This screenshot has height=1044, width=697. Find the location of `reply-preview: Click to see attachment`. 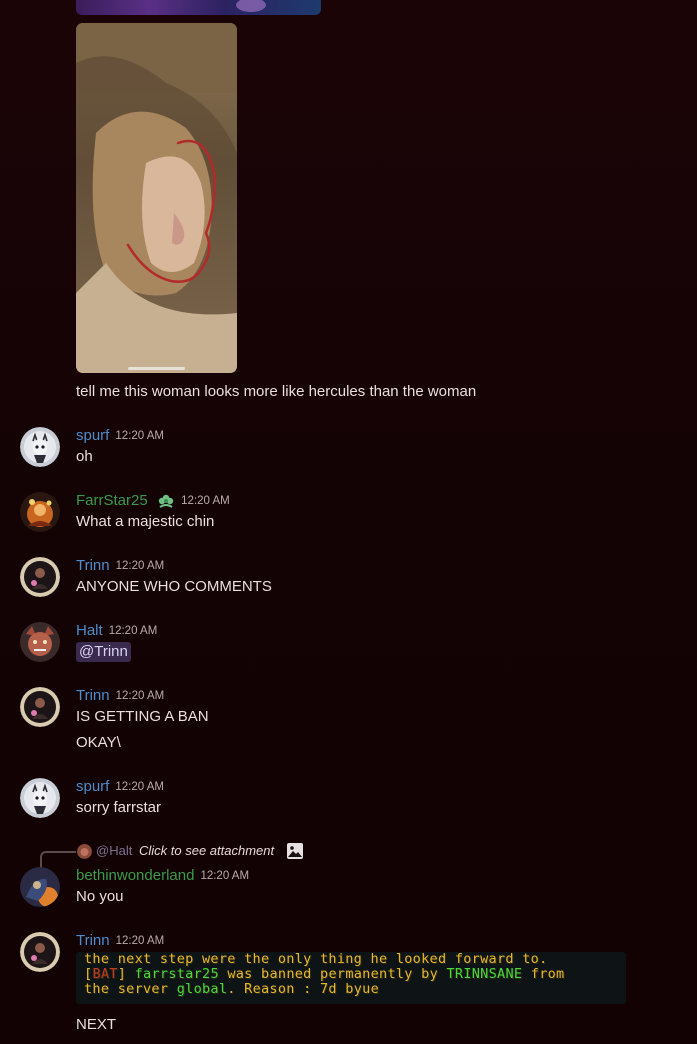

reply-preview: Click to see attachment is located at coordinates (206, 851).